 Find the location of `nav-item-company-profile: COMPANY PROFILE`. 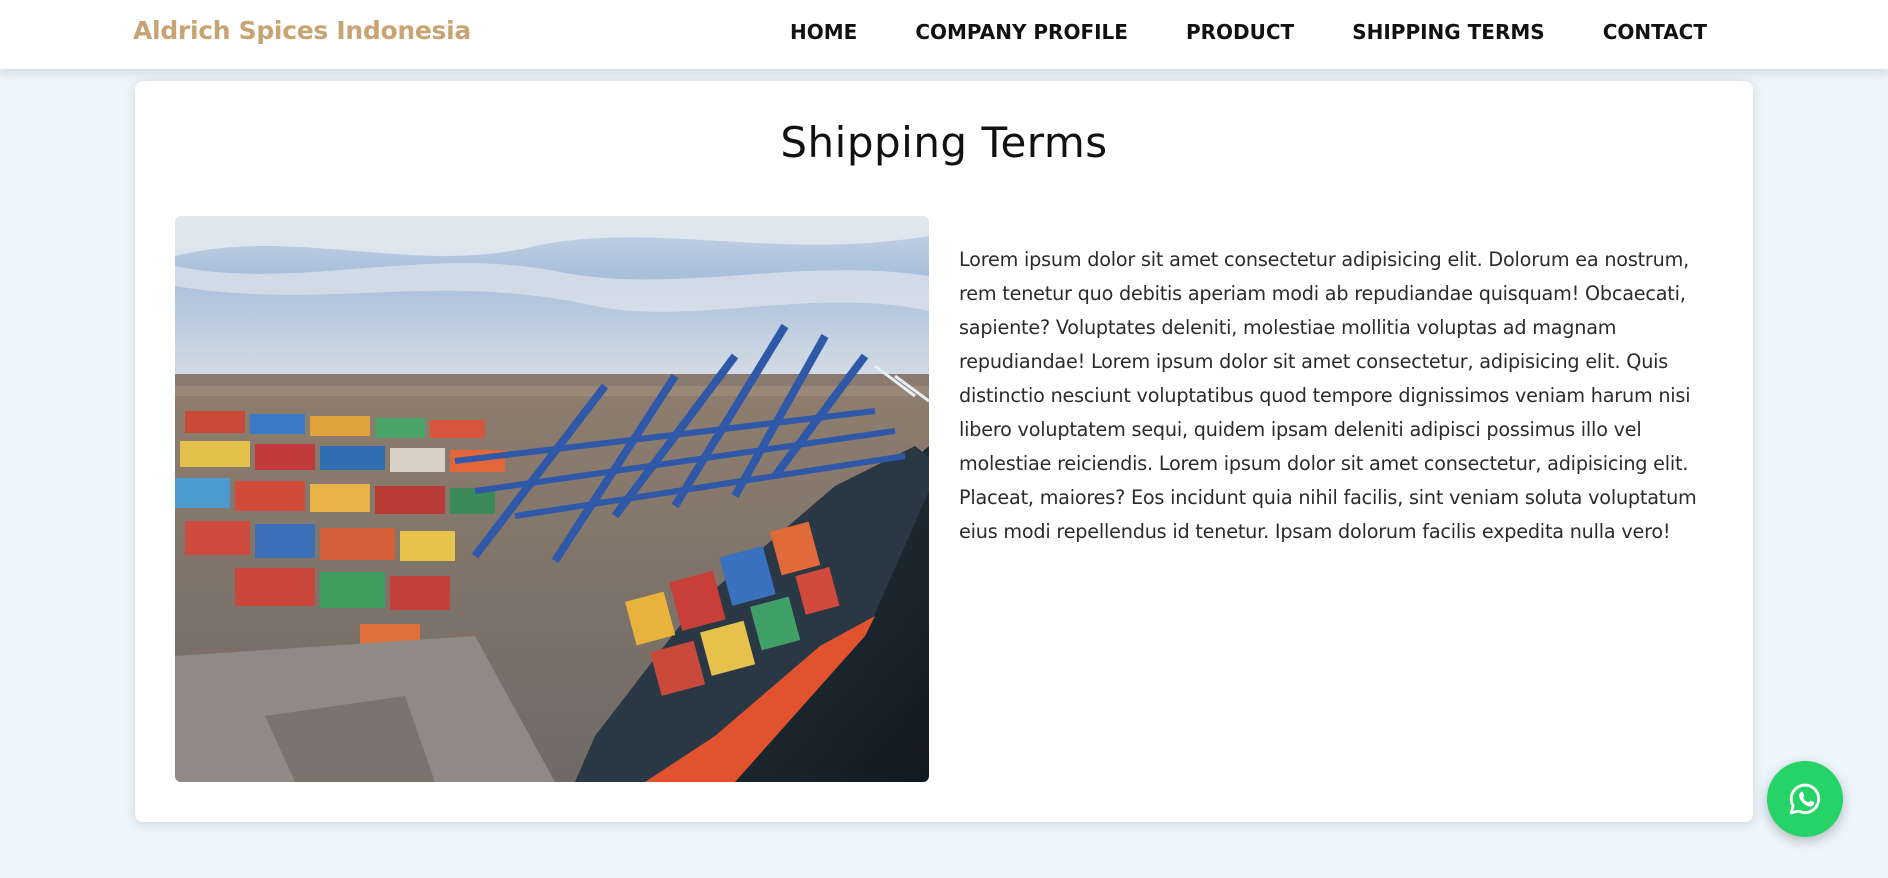

nav-item-company-profile: COMPANY PROFILE is located at coordinates (1021, 32).